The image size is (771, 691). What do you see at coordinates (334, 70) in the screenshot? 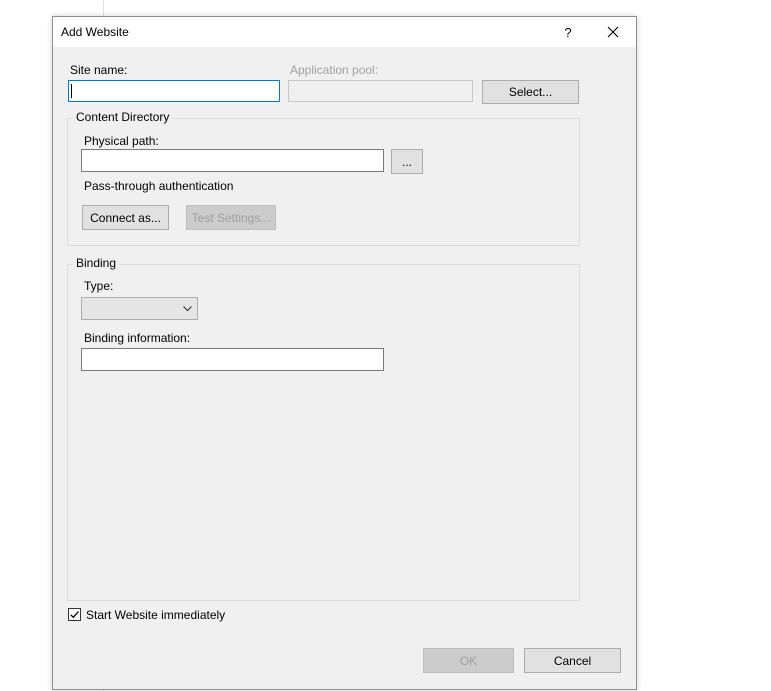
I see `application-pool-label: Application pool:` at bounding box center [334, 70].